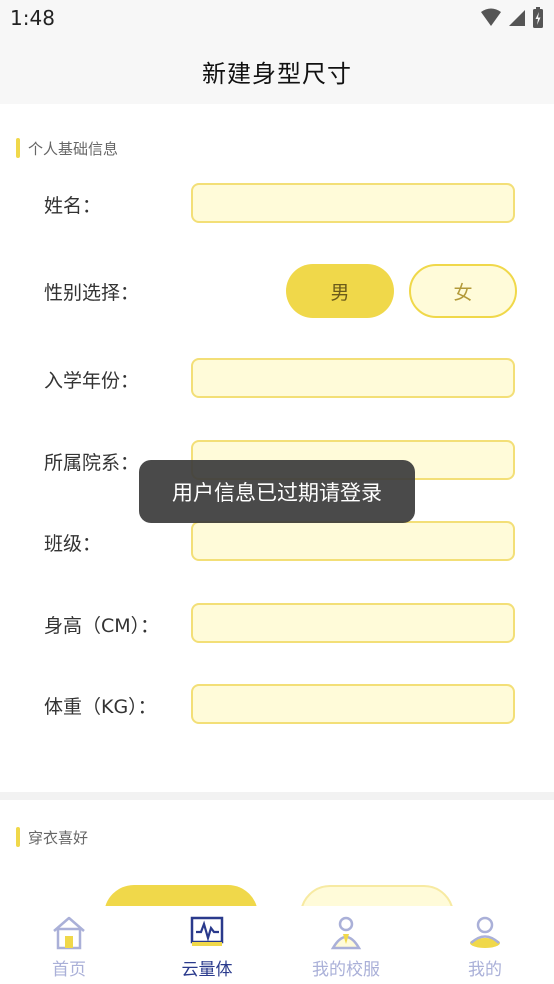  I want to click on enroll-year-label: 入学年份：, so click(92, 380).